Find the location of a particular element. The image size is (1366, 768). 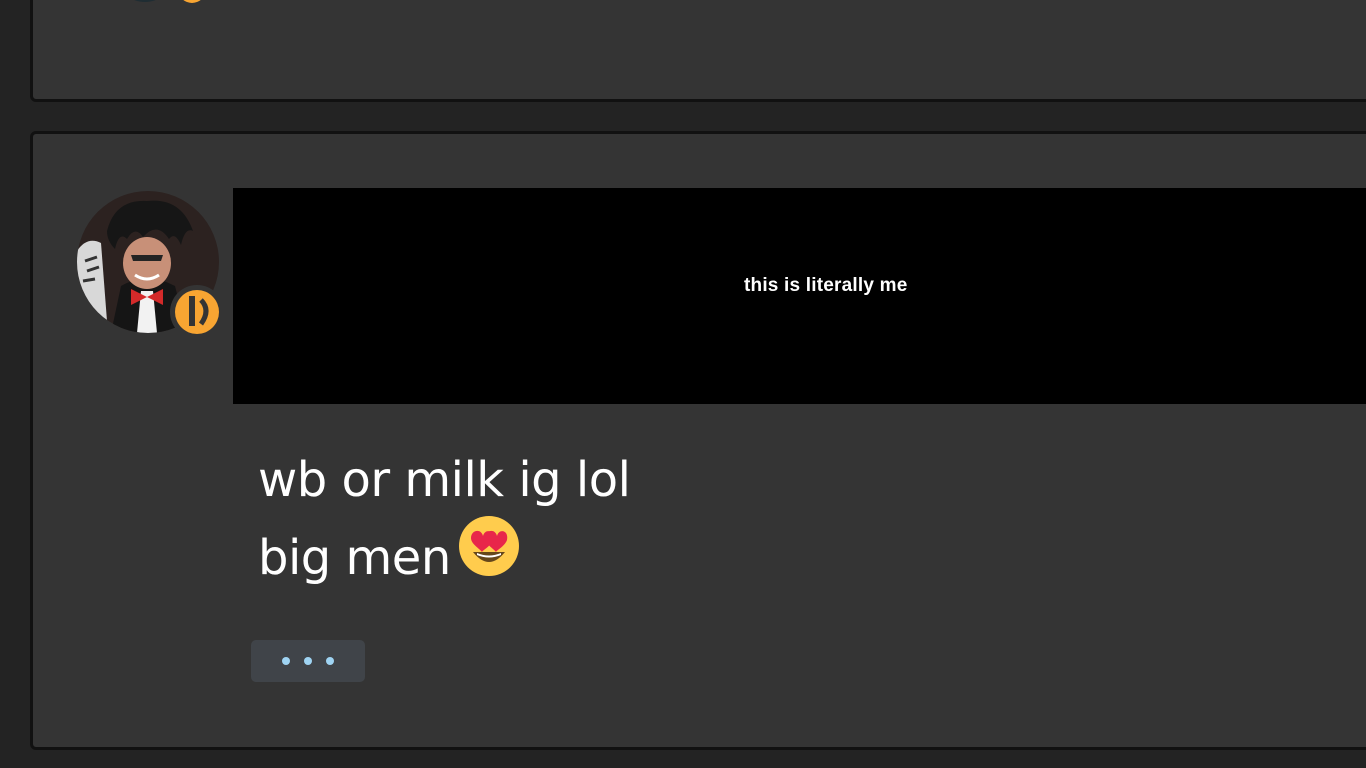

heart-eyes-emoji is located at coordinates (489, 557).